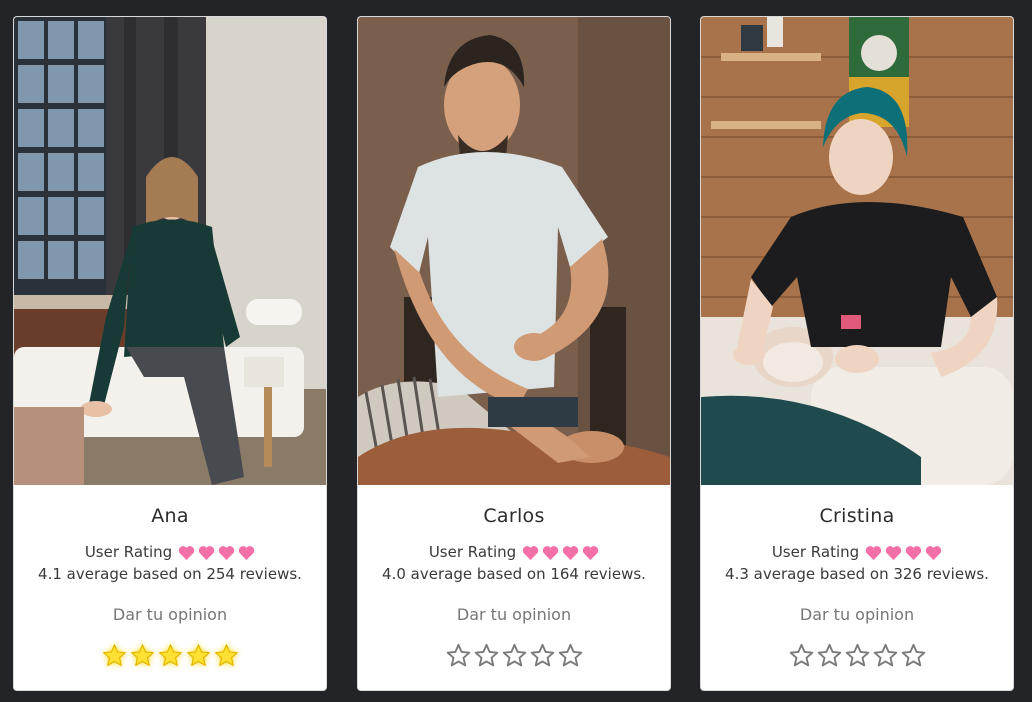 This screenshot has height=702, width=1032. What do you see at coordinates (170, 574) in the screenshot?
I see `average-rating-text: 4.1 average based on 254 reviews.` at bounding box center [170, 574].